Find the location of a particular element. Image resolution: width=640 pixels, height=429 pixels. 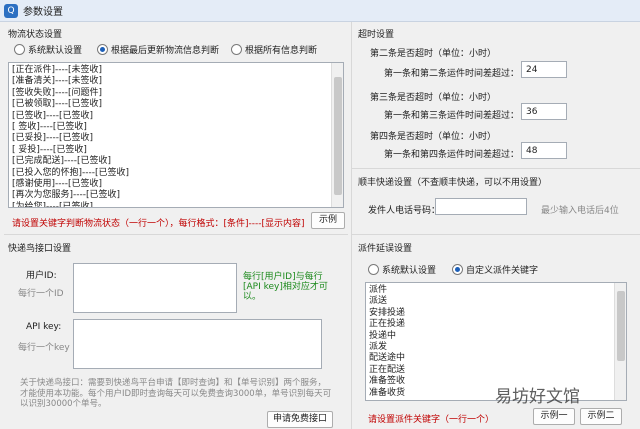

app-icon: Q is located at coordinates (11, 10).